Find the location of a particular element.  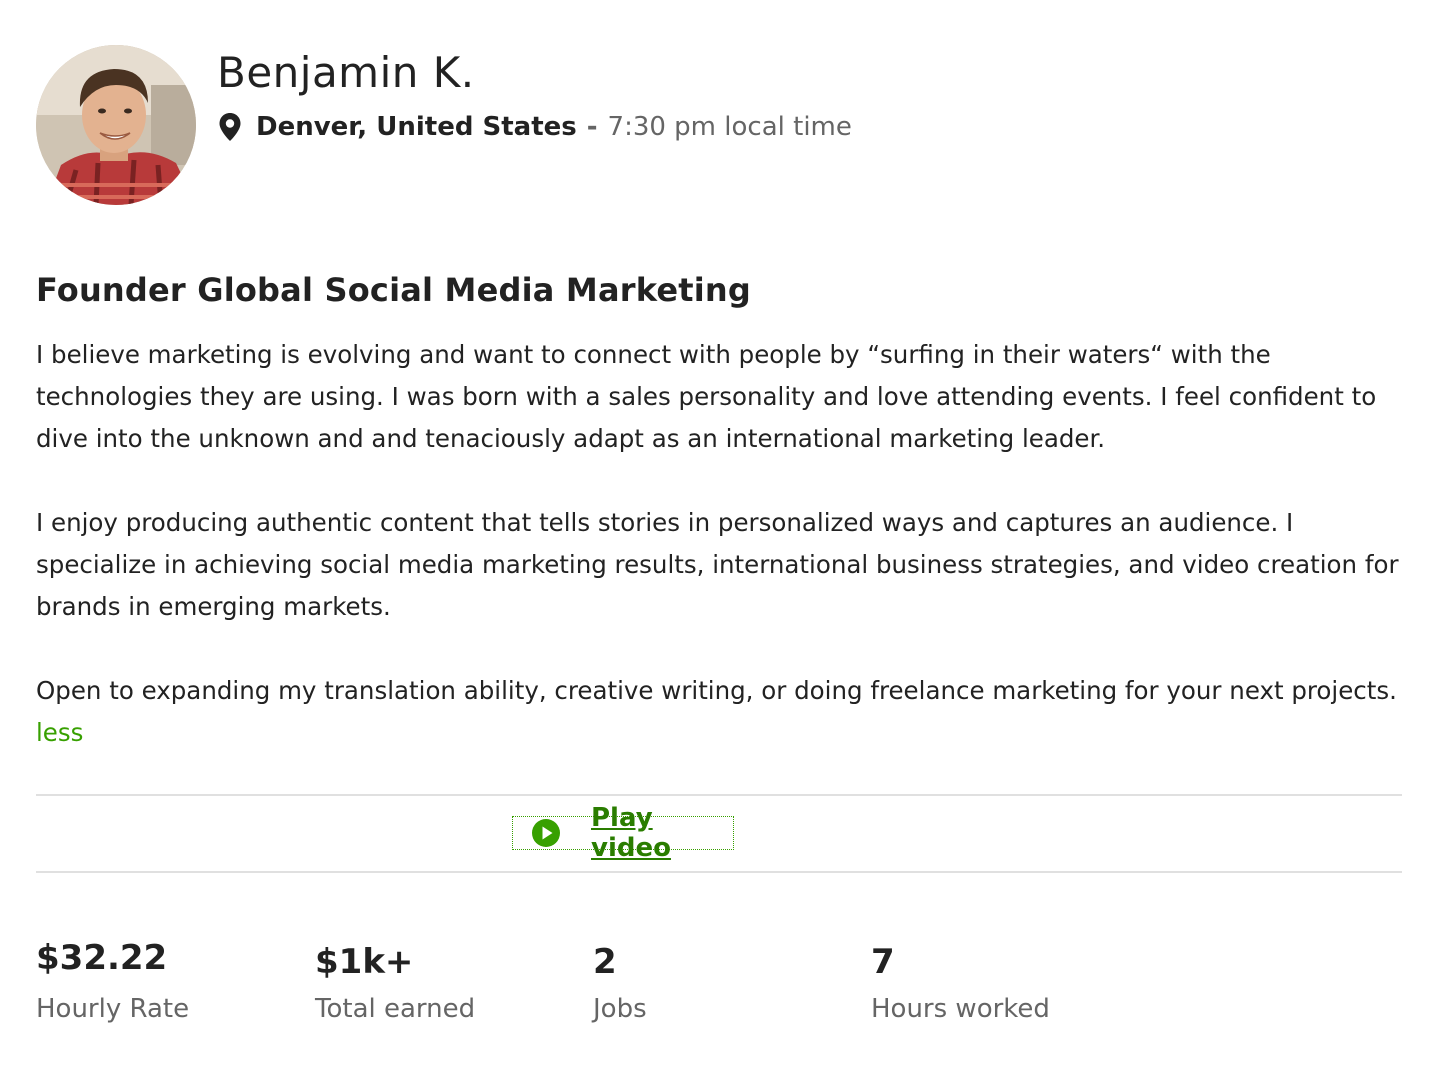

avatar-photo is located at coordinates (116, 125).